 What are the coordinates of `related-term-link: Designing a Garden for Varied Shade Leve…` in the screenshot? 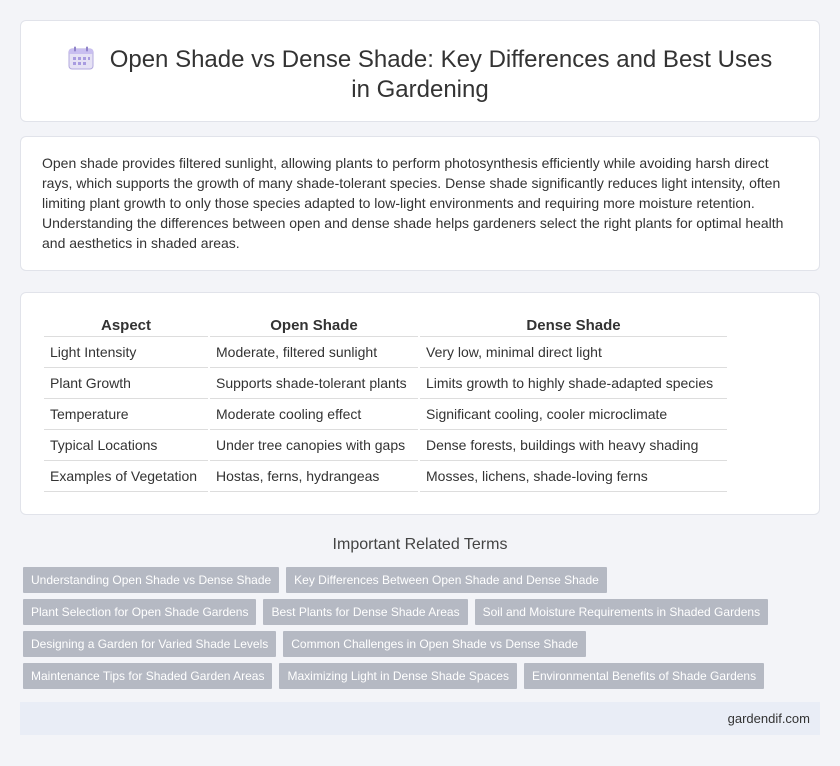 It's located at (150, 644).